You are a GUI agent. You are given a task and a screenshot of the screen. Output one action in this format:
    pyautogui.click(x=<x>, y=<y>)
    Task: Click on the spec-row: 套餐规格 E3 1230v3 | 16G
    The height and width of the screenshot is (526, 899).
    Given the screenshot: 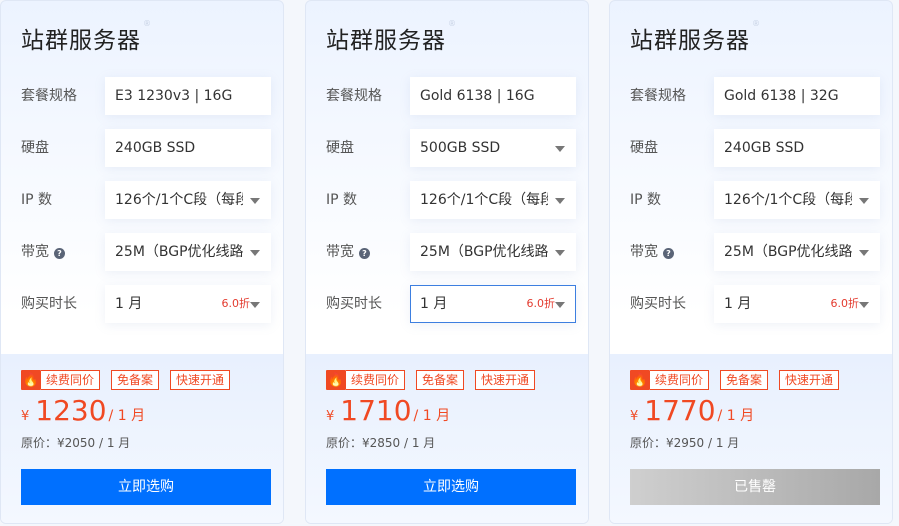 What is the action you would take?
    pyautogui.click(x=146, y=96)
    